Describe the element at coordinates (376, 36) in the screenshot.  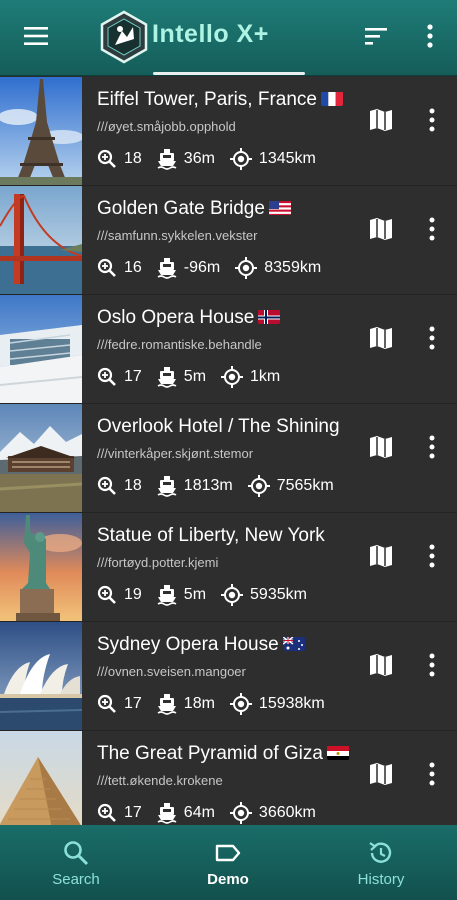
I see `sort-icon` at that location.